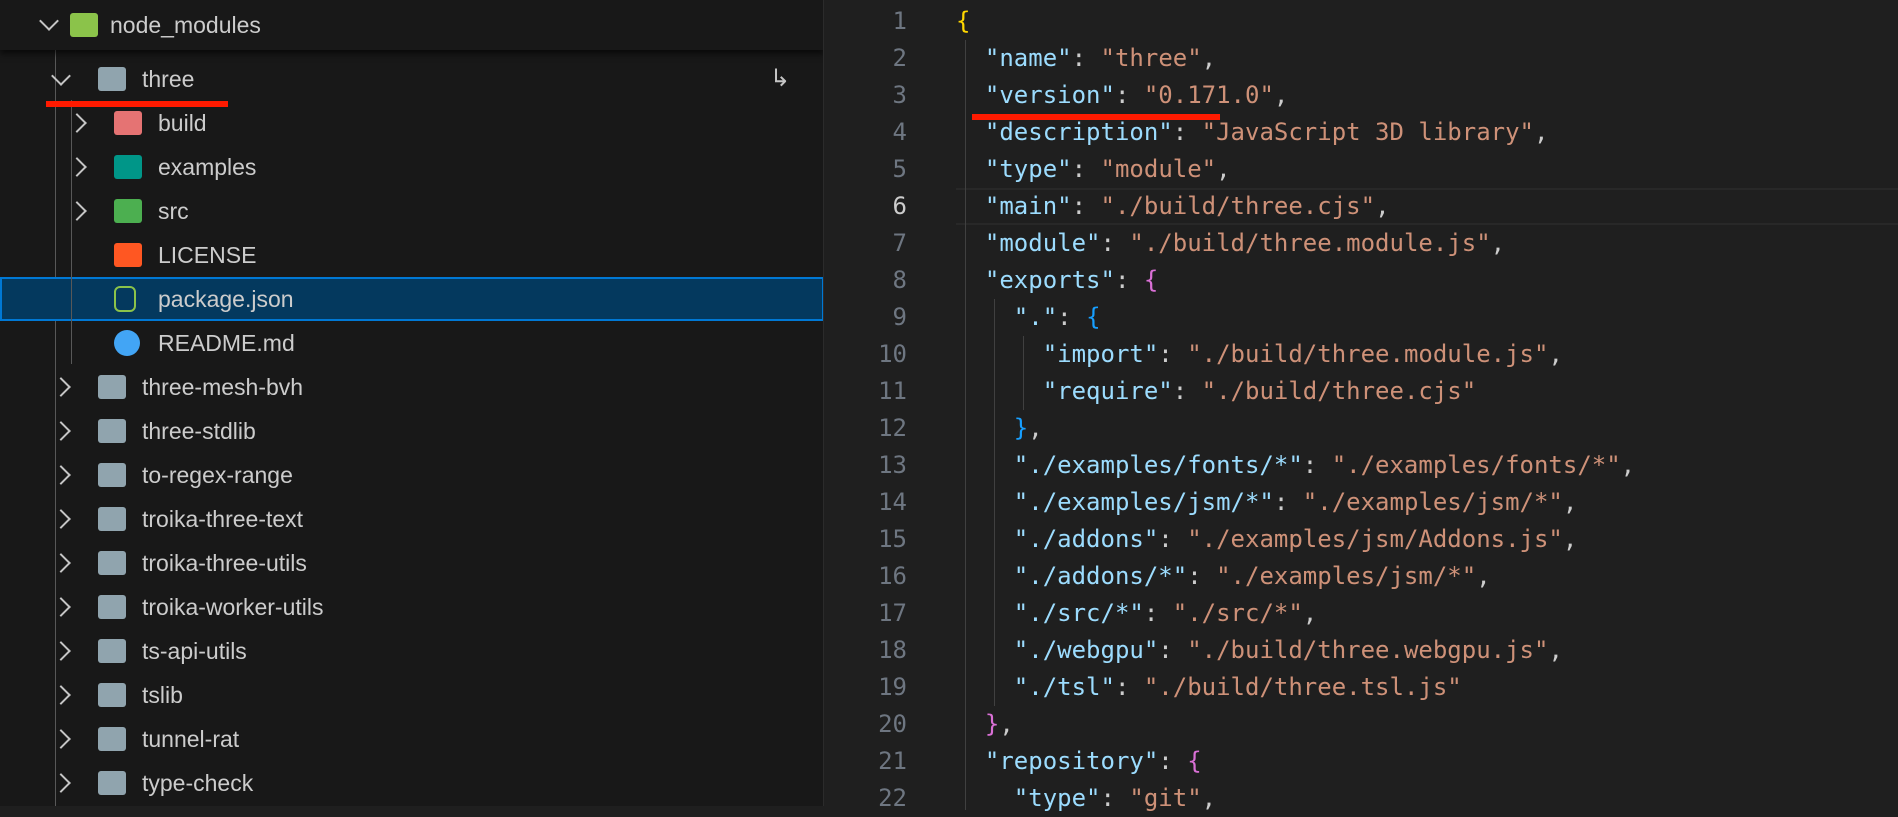 This screenshot has width=1898, height=817. Describe the element at coordinates (892, 428) in the screenshot. I see `line-number: 12` at that location.